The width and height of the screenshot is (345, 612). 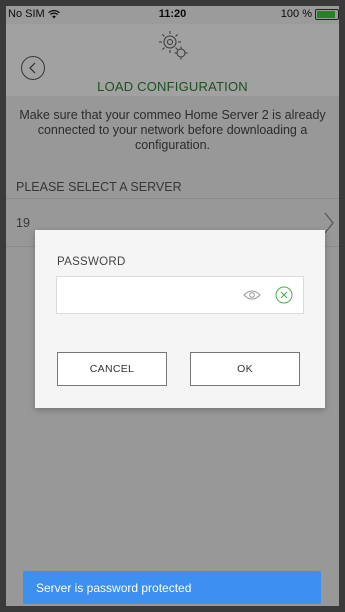 What do you see at coordinates (172, 587) in the screenshot?
I see `toast-message: Server is password protected` at bounding box center [172, 587].